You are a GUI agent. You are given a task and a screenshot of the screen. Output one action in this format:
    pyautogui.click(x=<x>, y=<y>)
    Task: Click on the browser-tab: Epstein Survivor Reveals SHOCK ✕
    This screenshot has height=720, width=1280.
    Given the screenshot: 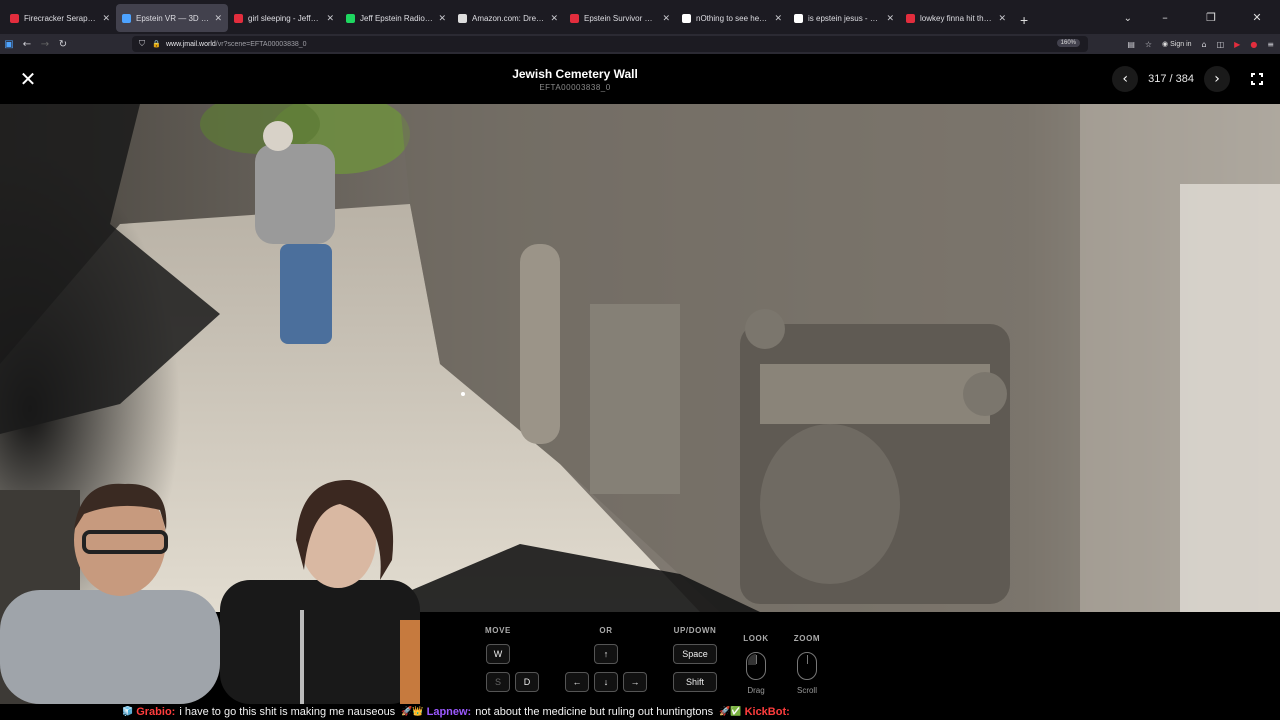 What is the action you would take?
    pyautogui.click(x=620, y=18)
    